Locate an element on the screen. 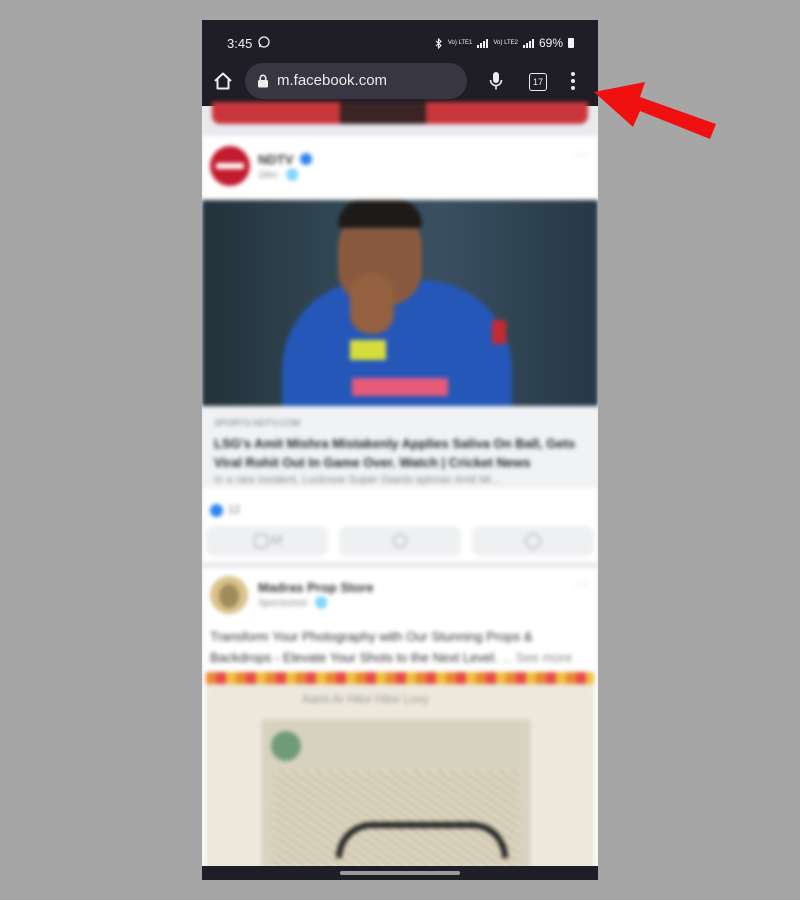  verified-badge-icon is located at coordinates (306, 159).